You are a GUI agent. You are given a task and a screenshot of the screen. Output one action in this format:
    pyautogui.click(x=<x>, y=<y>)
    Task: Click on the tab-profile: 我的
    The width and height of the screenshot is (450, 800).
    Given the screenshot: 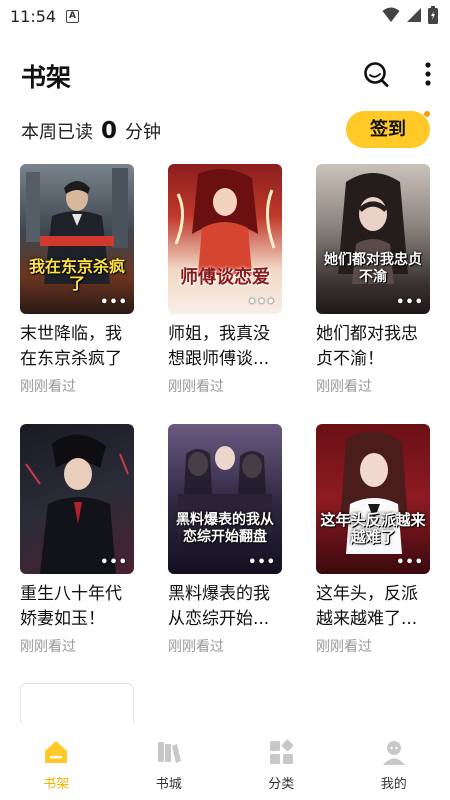 What is the action you would take?
    pyautogui.click(x=394, y=764)
    